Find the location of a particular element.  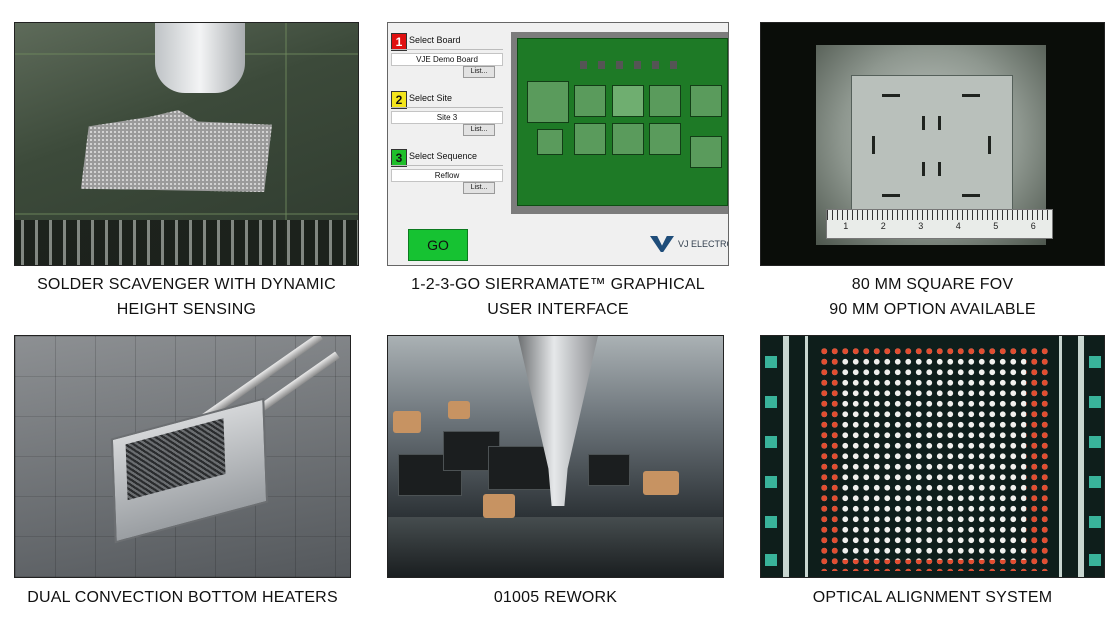

board-map-panel is located at coordinates (619, 123).